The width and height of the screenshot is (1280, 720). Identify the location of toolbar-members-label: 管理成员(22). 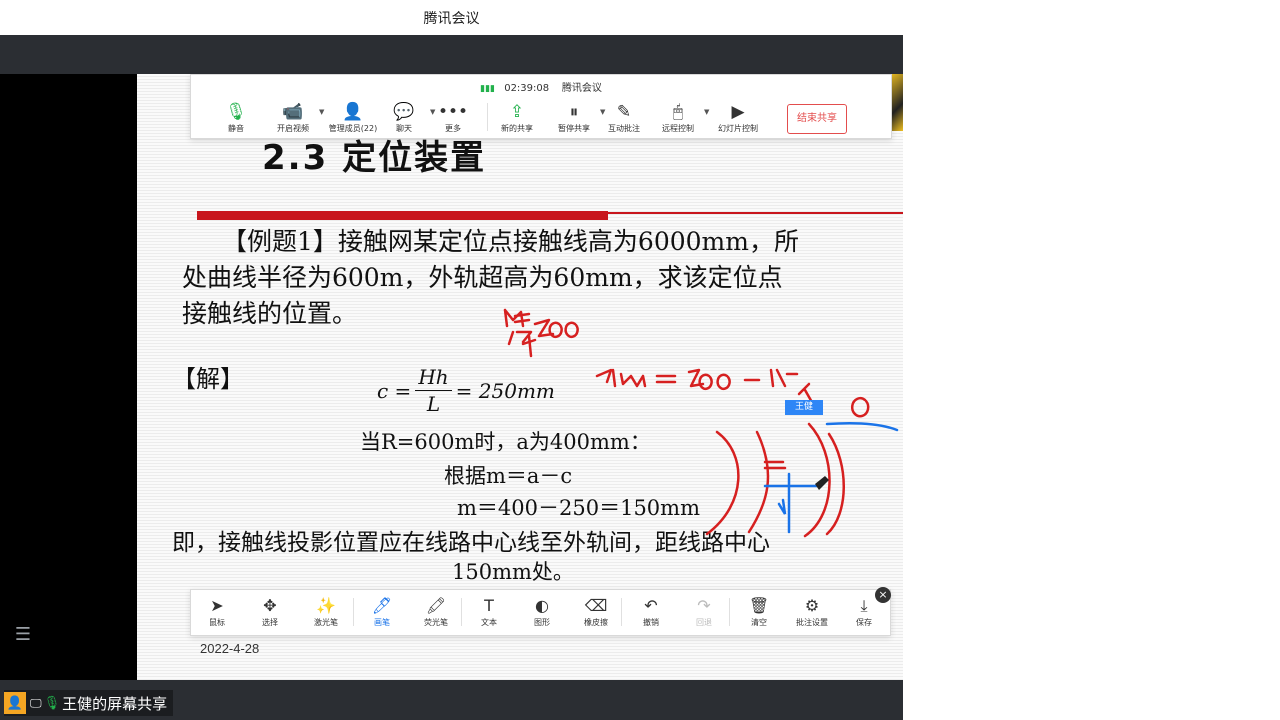
(353, 128).